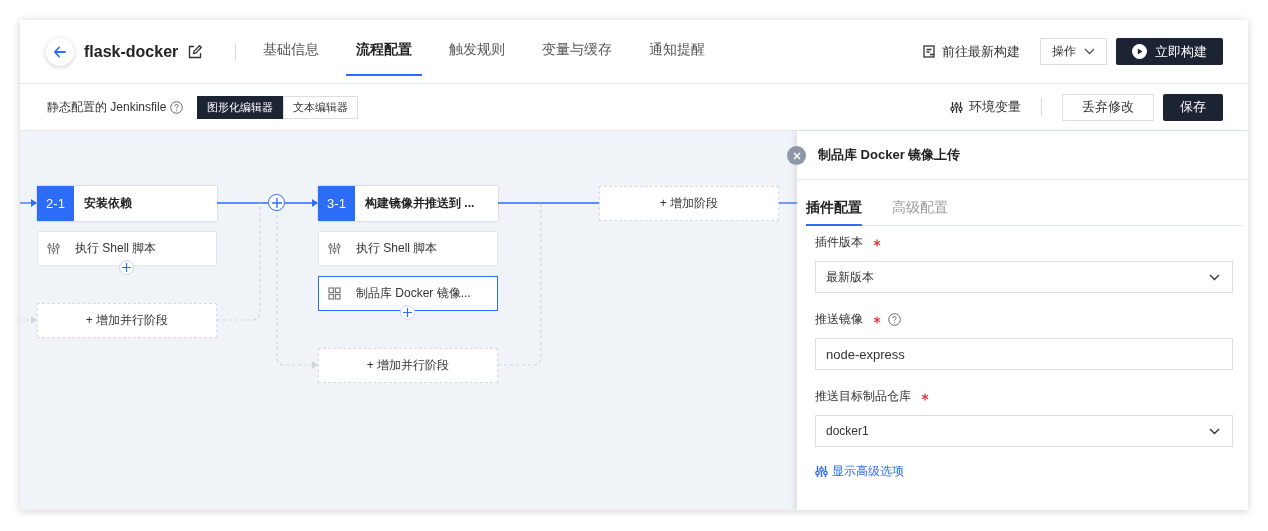  I want to click on discard-changes-button: 丢弃修改, so click(1108, 107).